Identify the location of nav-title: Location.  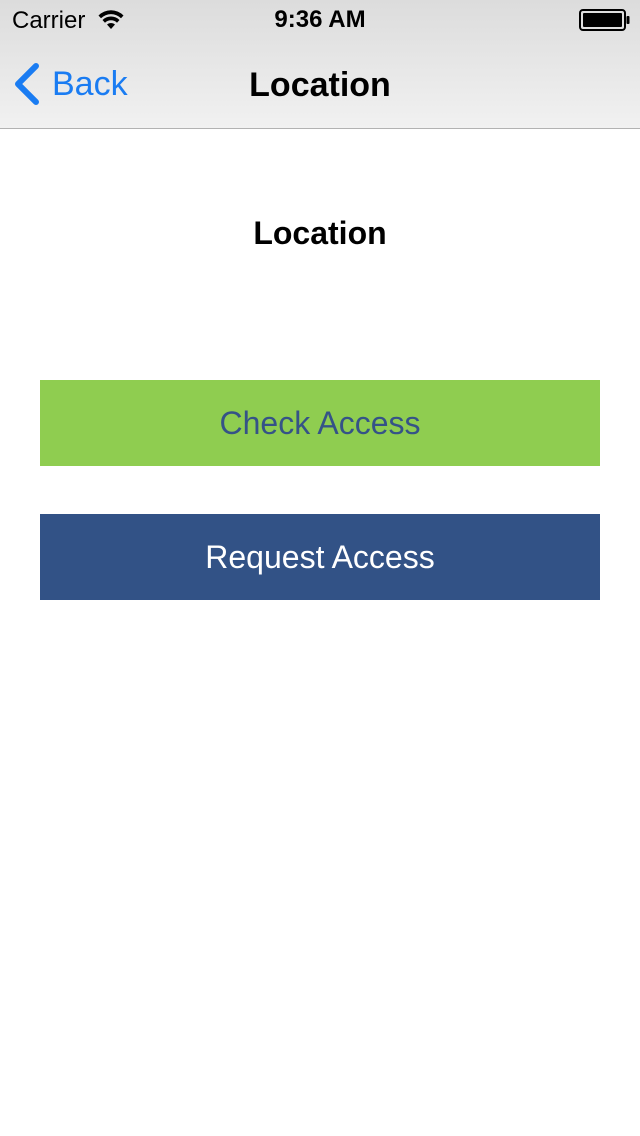
(320, 85).